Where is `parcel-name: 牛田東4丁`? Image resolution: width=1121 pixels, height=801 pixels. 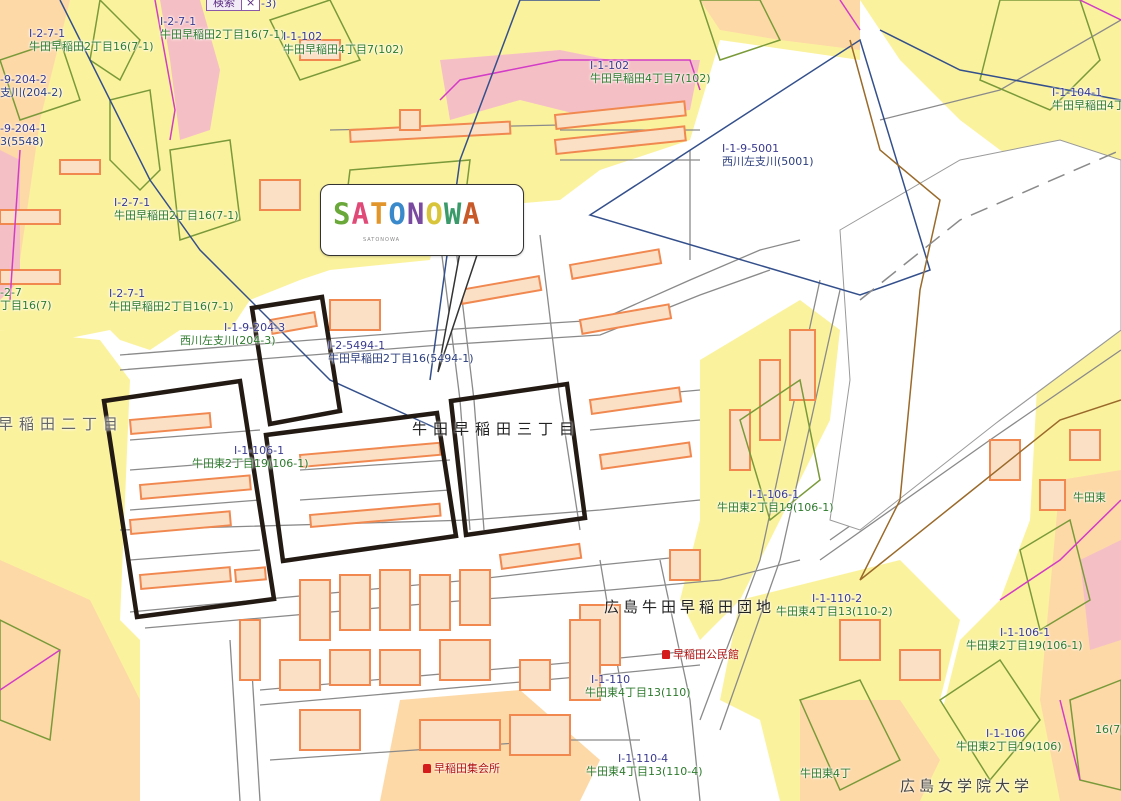
parcel-name: 牛田東4丁 is located at coordinates (825, 773).